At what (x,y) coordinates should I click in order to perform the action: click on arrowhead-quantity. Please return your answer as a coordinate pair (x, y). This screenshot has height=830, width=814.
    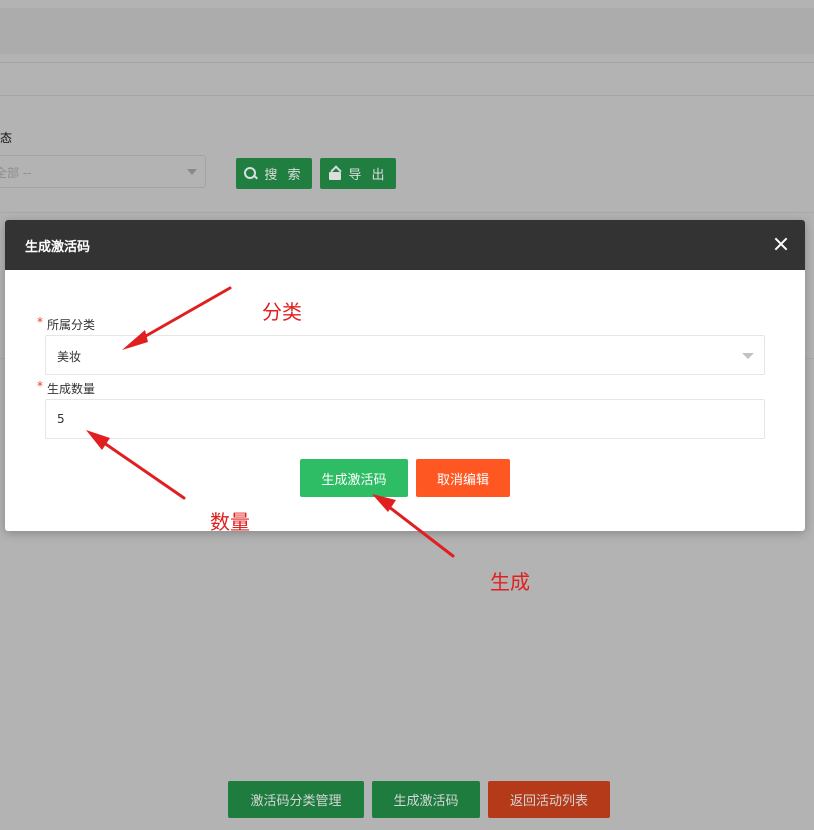
    Looking at the image, I should click on (98, 440).